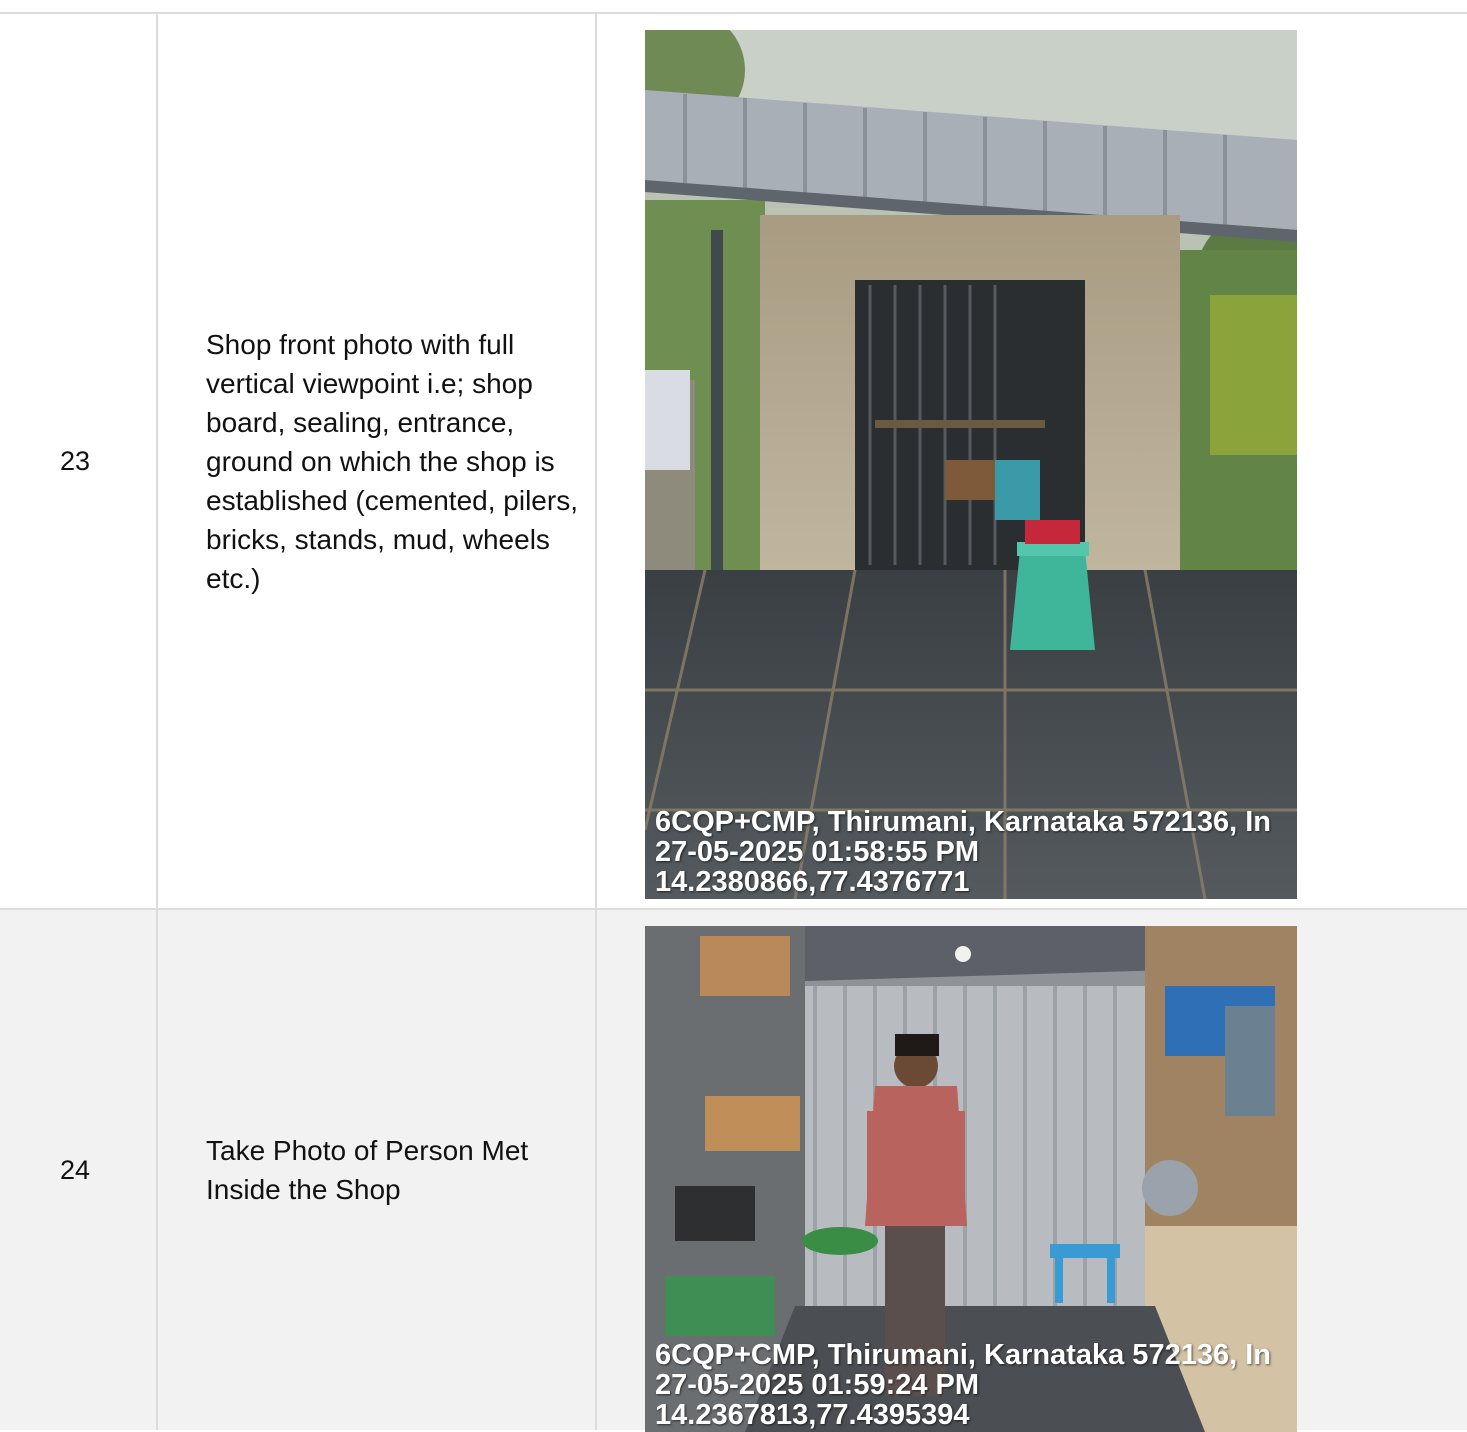 The height and width of the screenshot is (1432, 1467). What do you see at coordinates (377, 1170) in the screenshot?
I see `row-description: Take Photo of Person Met Inside the Shop` at bounding box center [377, 1170].